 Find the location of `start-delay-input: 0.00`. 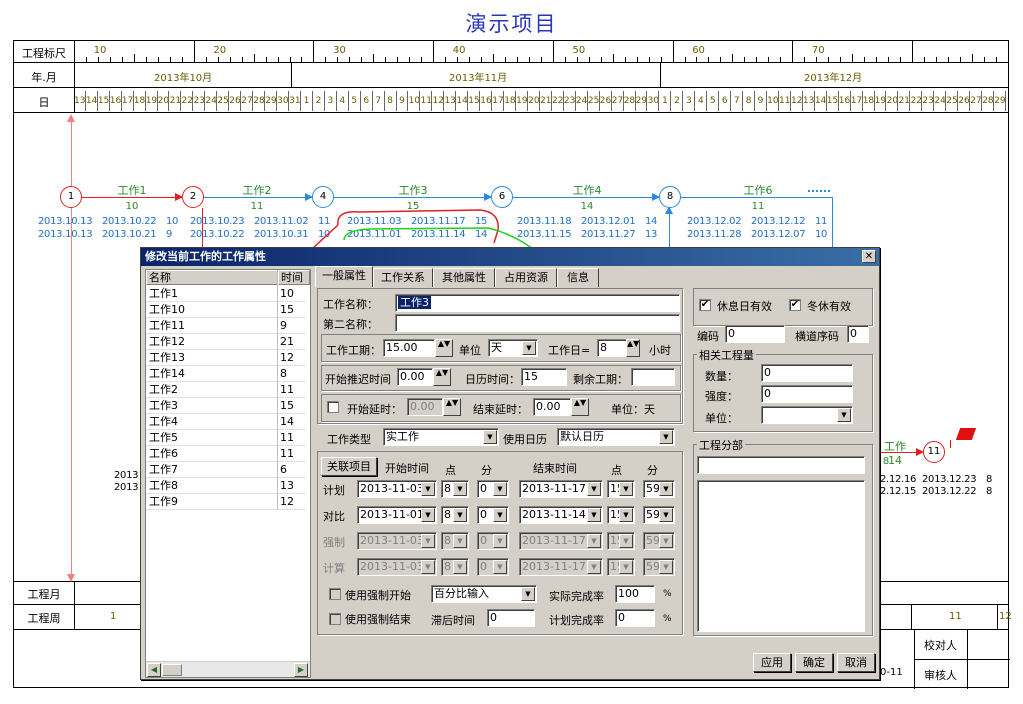

start-delay-input: 0.00 is located at coordinates (415, 377).